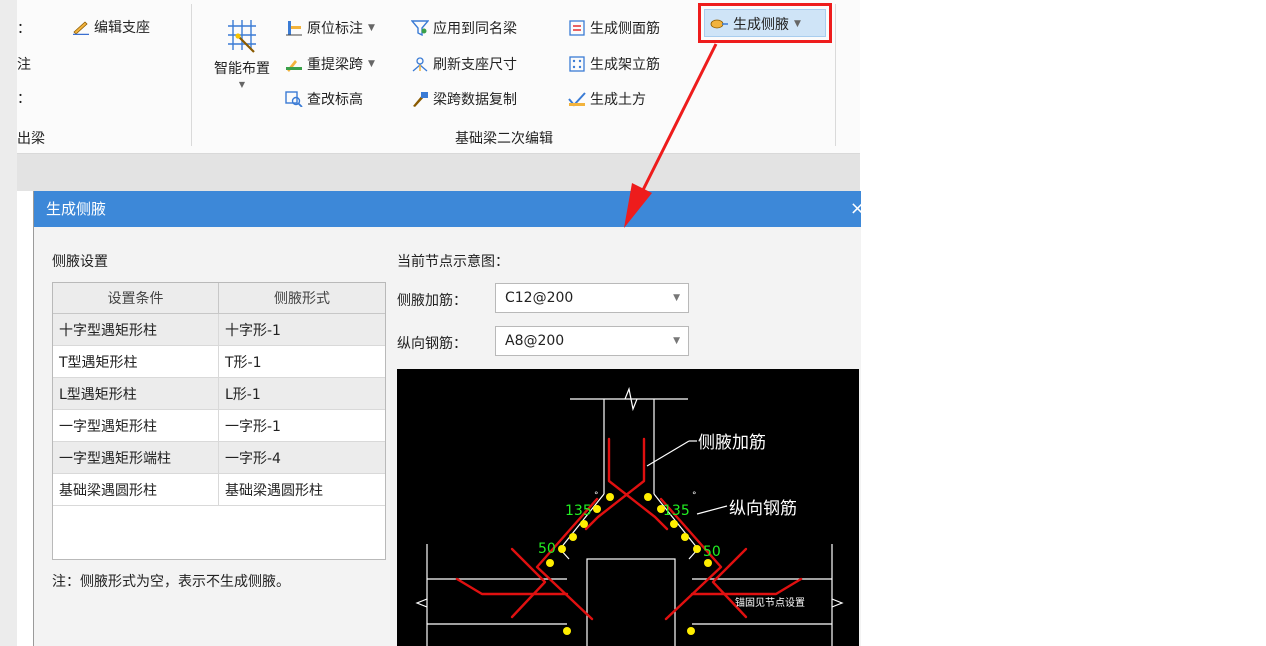 Image resolution: width=1266 pixels, height=646 pixels. Describe the element at coordinates (618, 100) in the screenshot. I see `generate-earthwork-label: 生成土方` at that location.